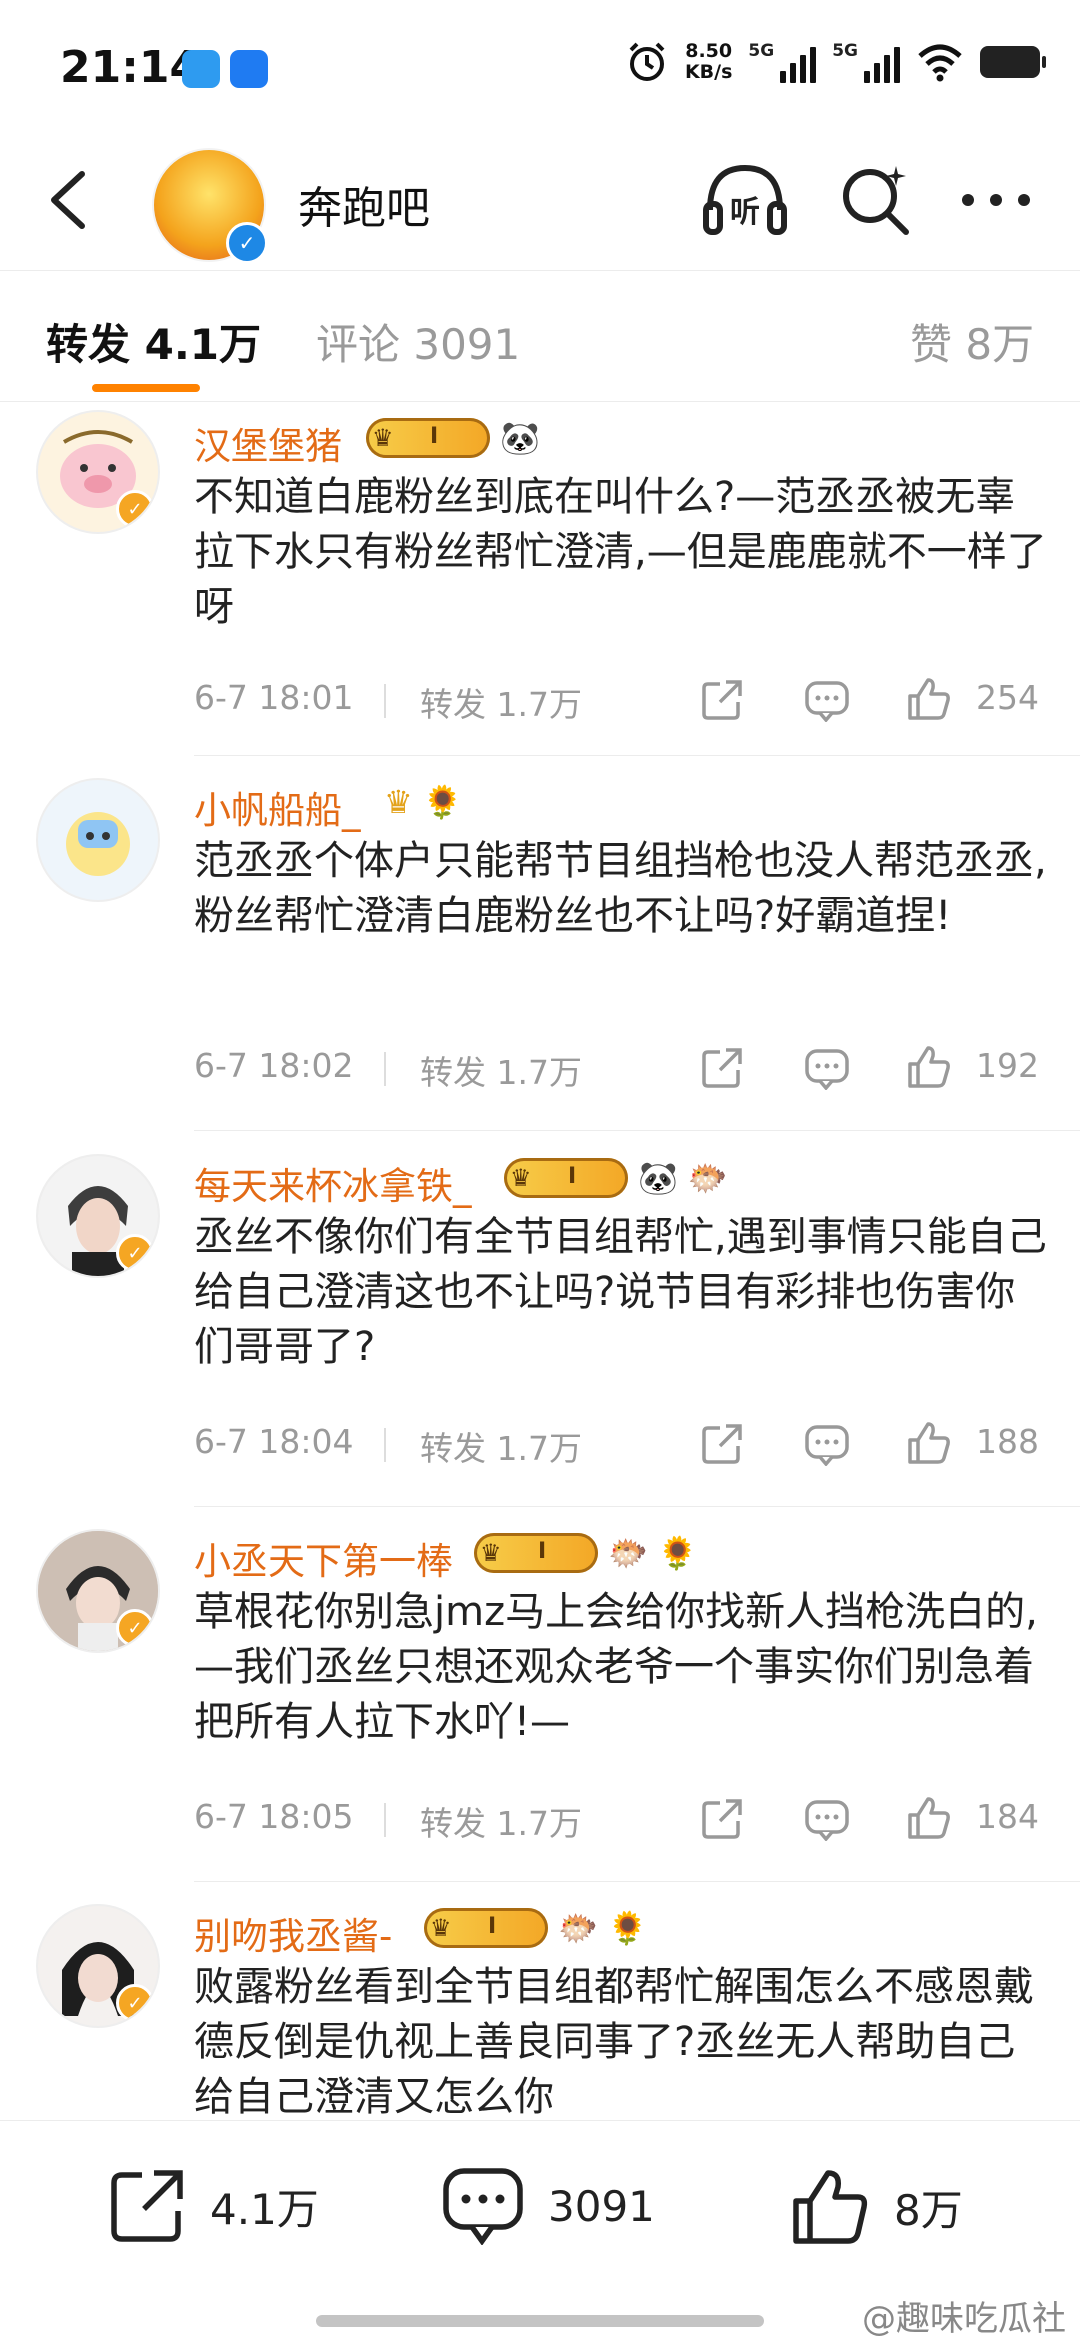 Image resolution: width=1080 pixels, height=2345 pixels. I want to click on username: 汉堡堡猪, so click(268, 443).